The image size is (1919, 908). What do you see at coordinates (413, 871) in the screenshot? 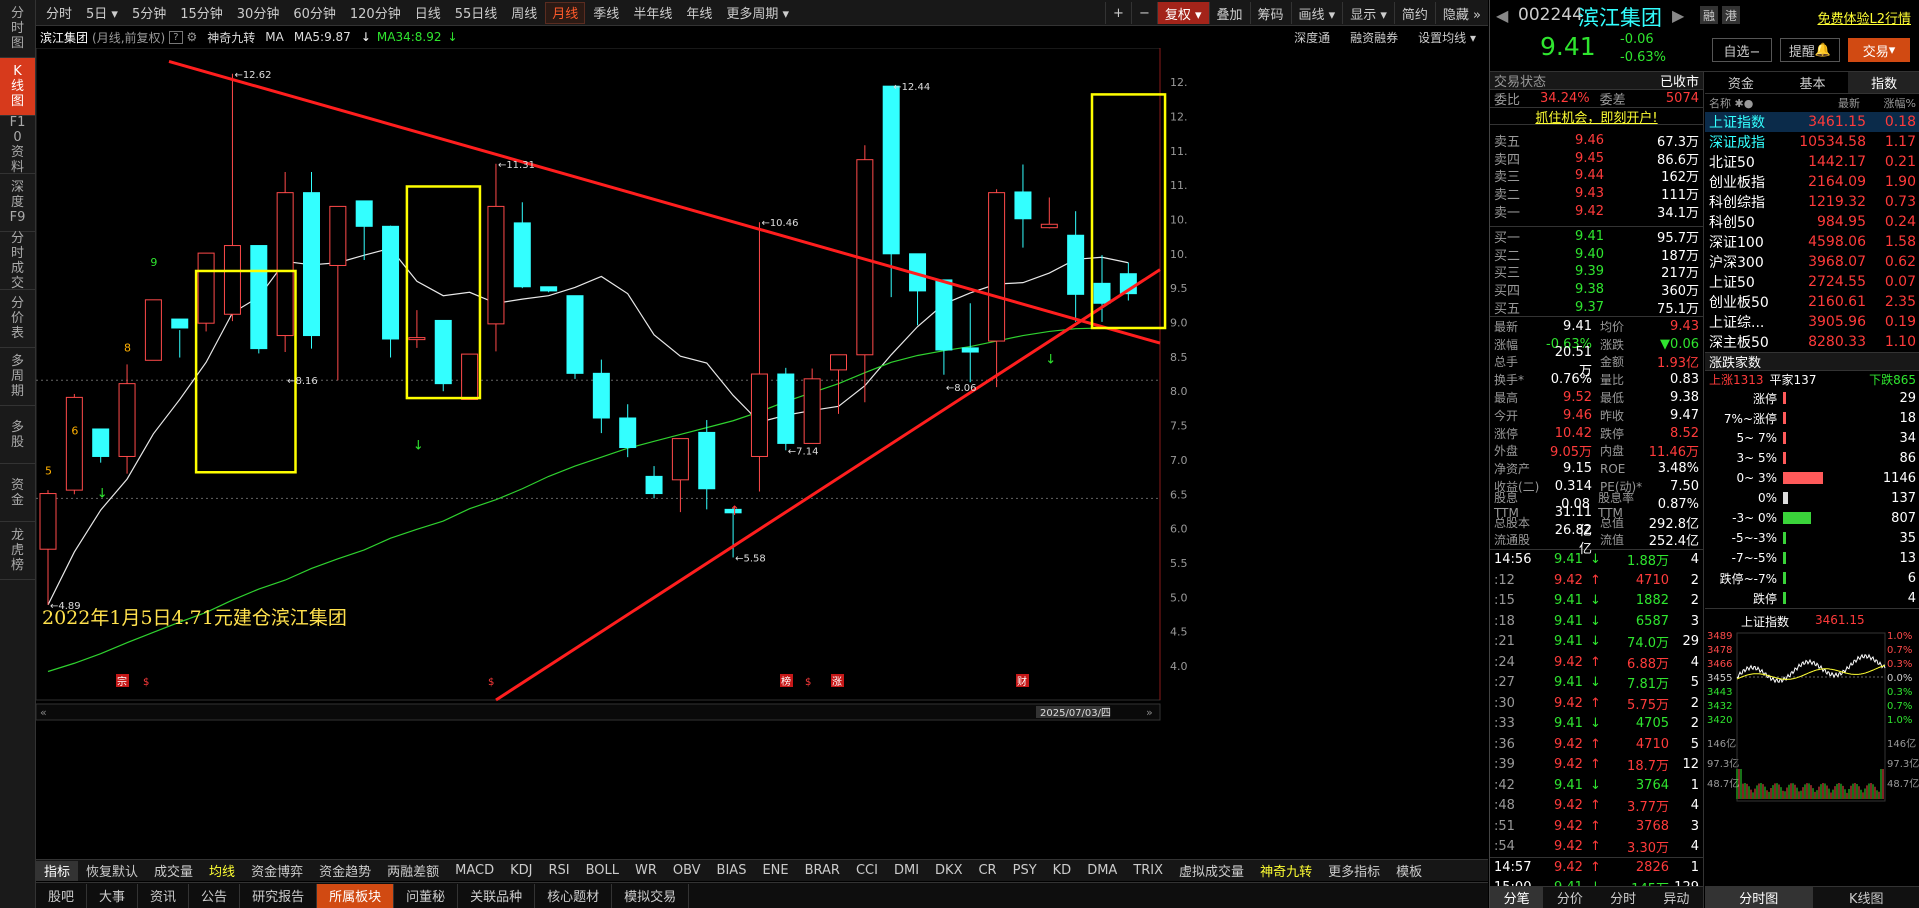
I see `indicator-tab-6: 两融差额` at bounding box center [413, 871].